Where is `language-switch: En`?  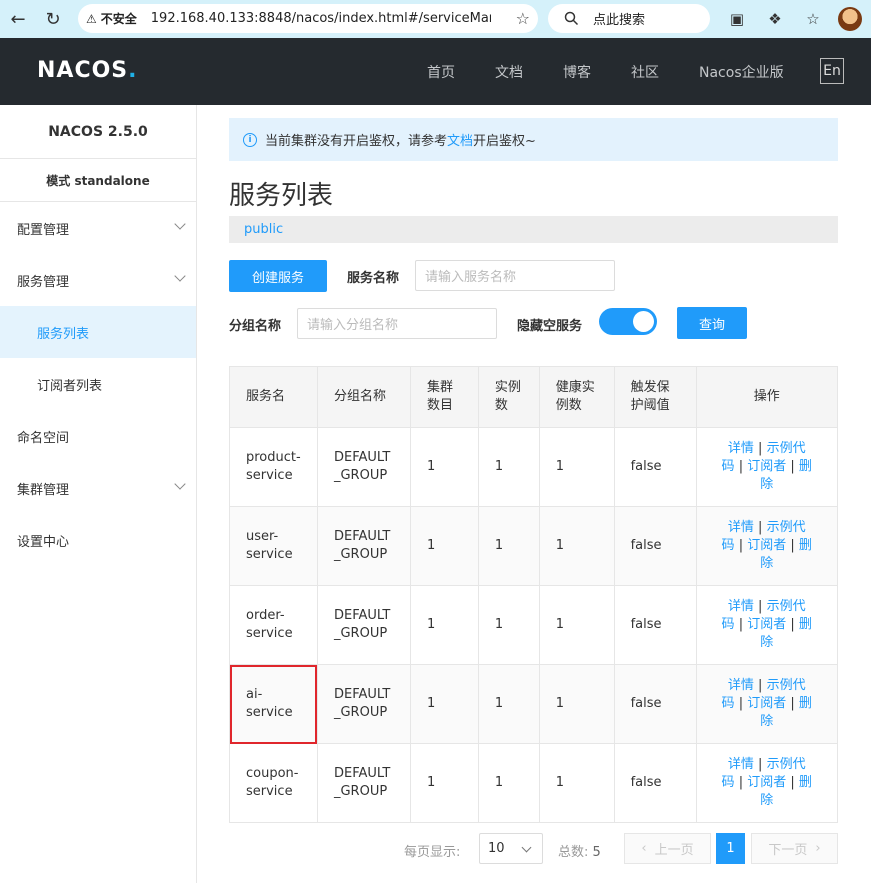 language-switch: En is located at coordinates (832, 71).